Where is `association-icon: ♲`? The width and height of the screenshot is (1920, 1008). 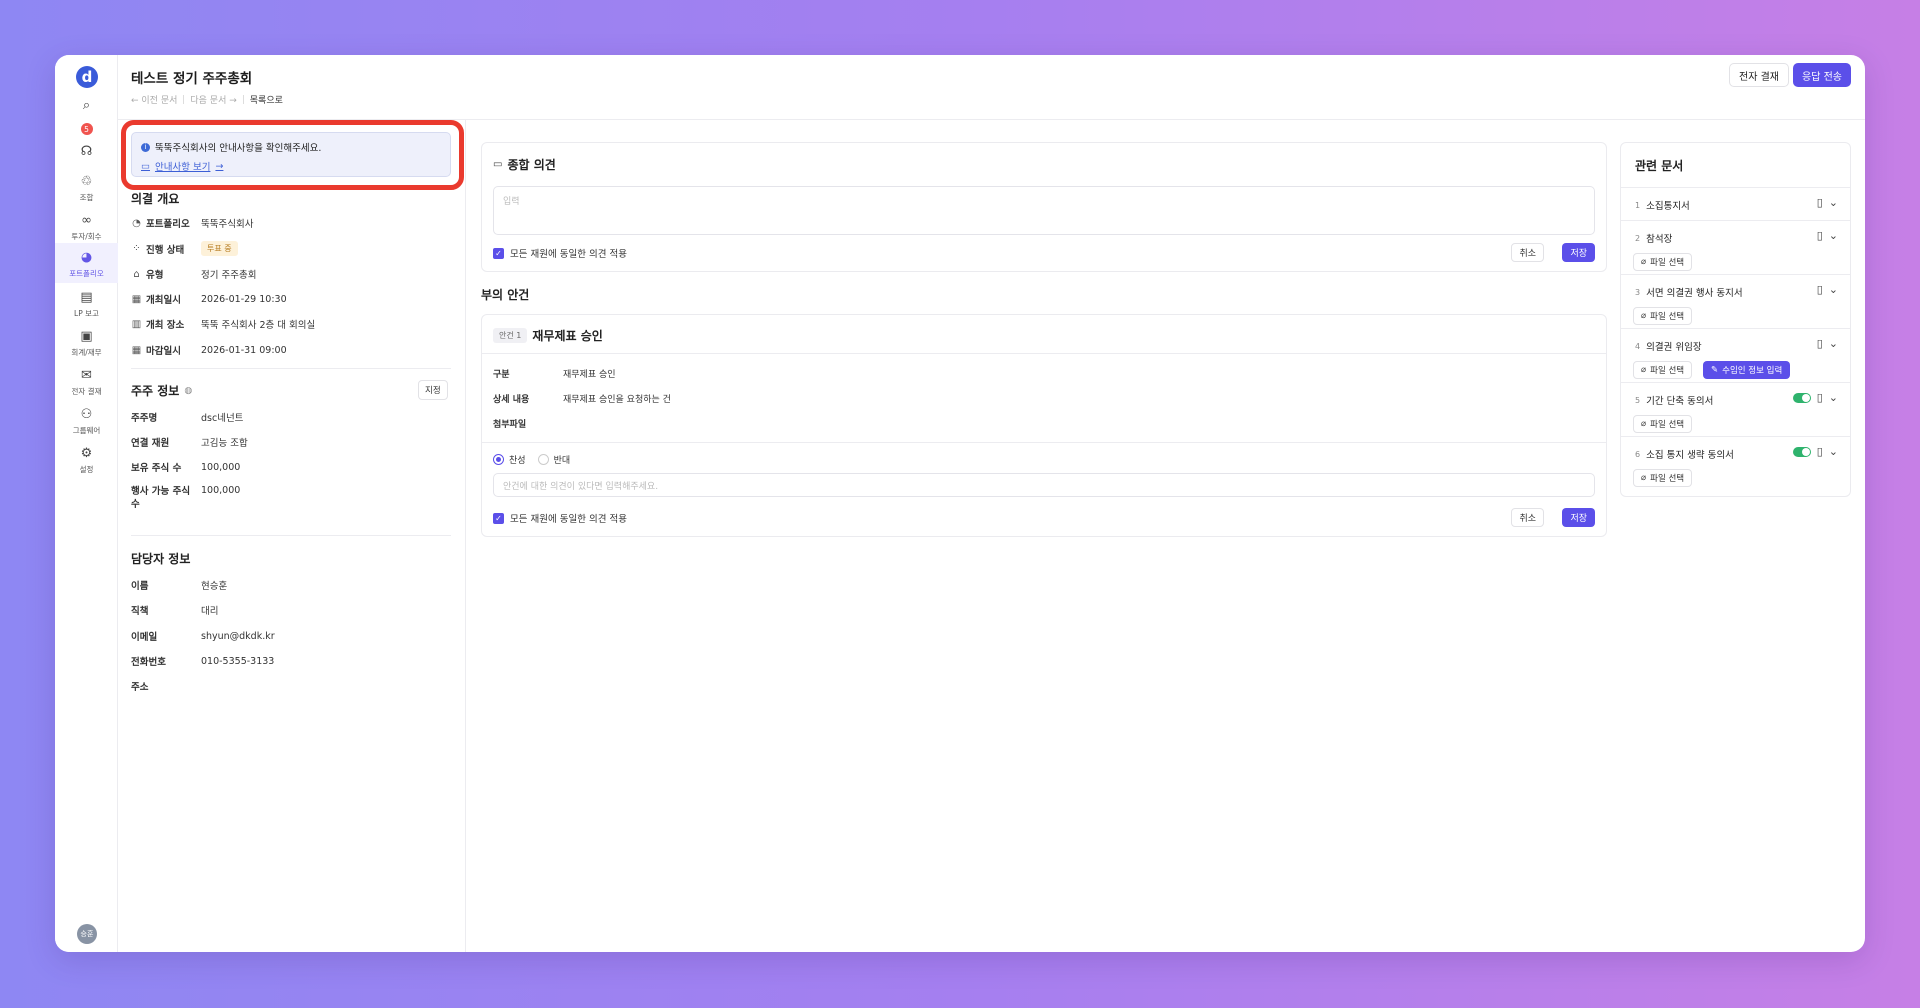
association-icon: ♲ is located at coordinates (86, 181).